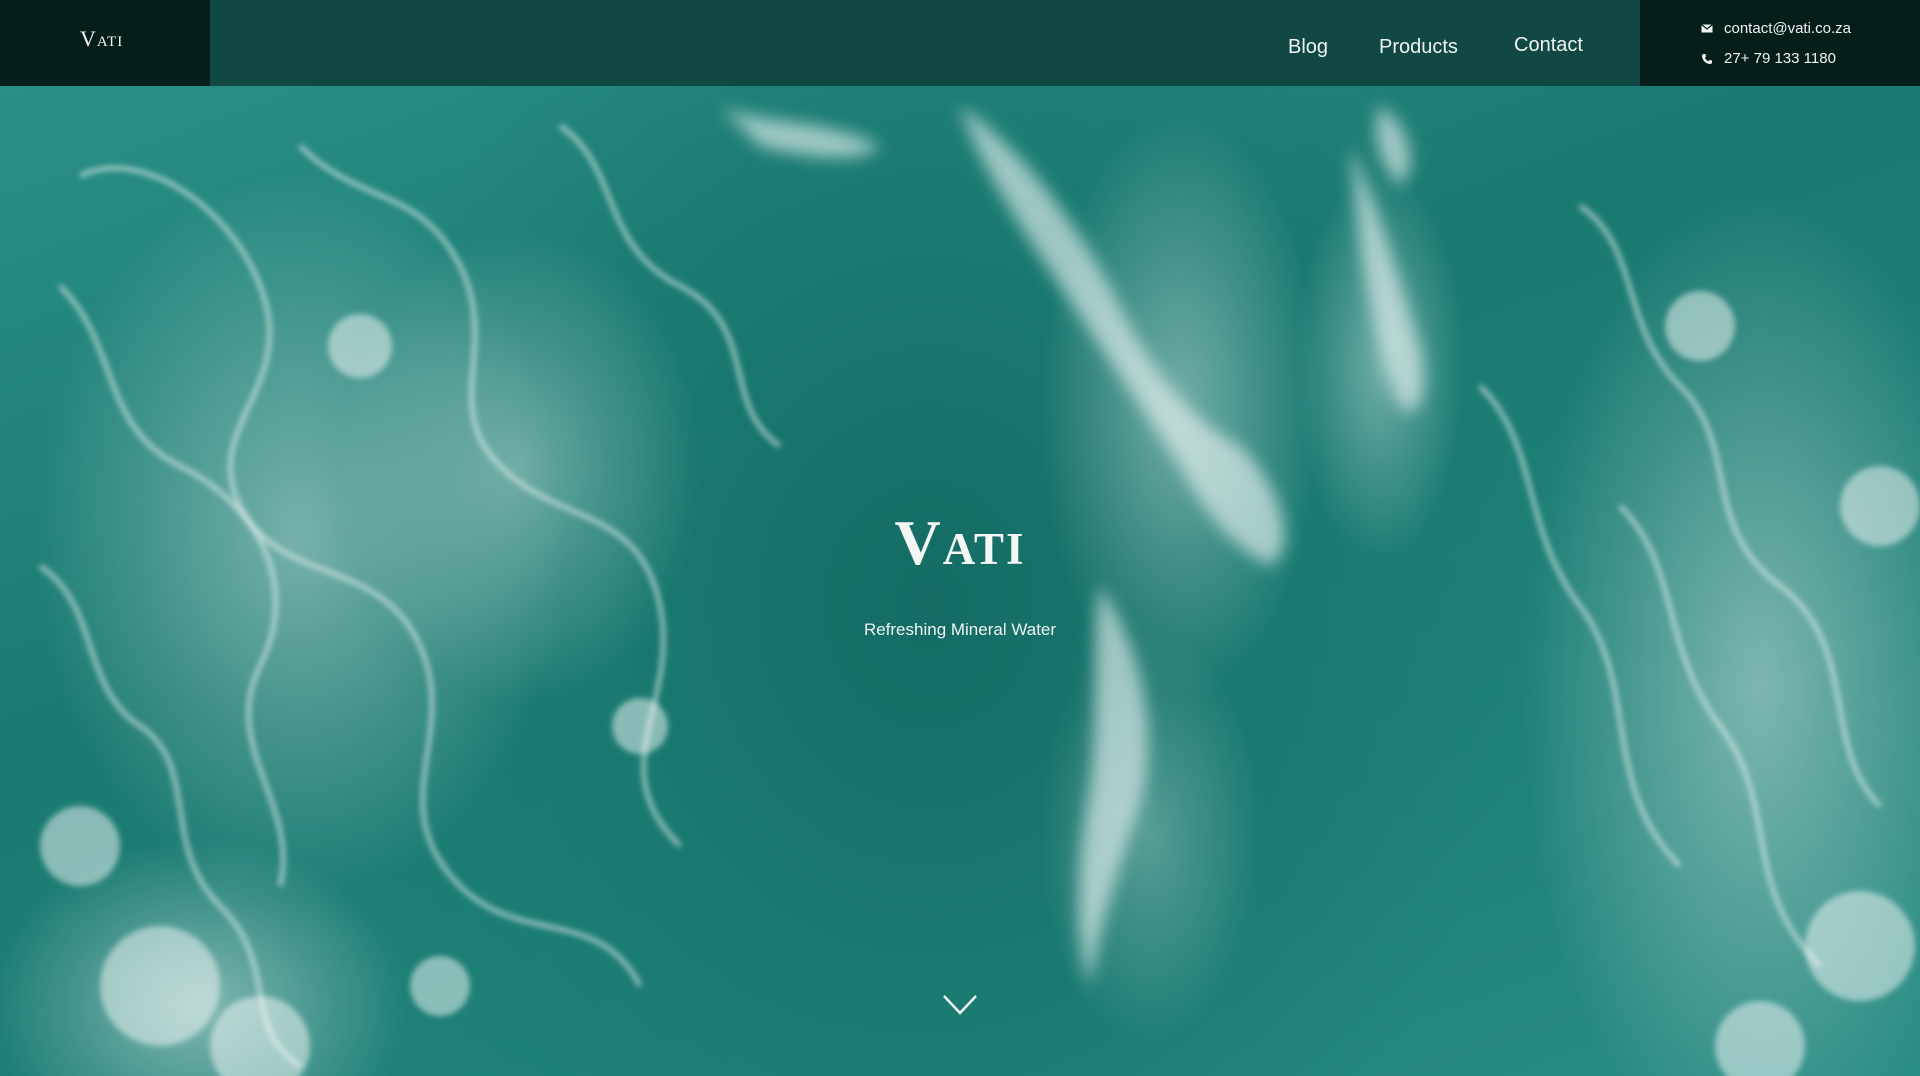 Image resolution: width=1920 pixels, height=1076 pixels. I want to click on phone-icon, so click(1707, 59).